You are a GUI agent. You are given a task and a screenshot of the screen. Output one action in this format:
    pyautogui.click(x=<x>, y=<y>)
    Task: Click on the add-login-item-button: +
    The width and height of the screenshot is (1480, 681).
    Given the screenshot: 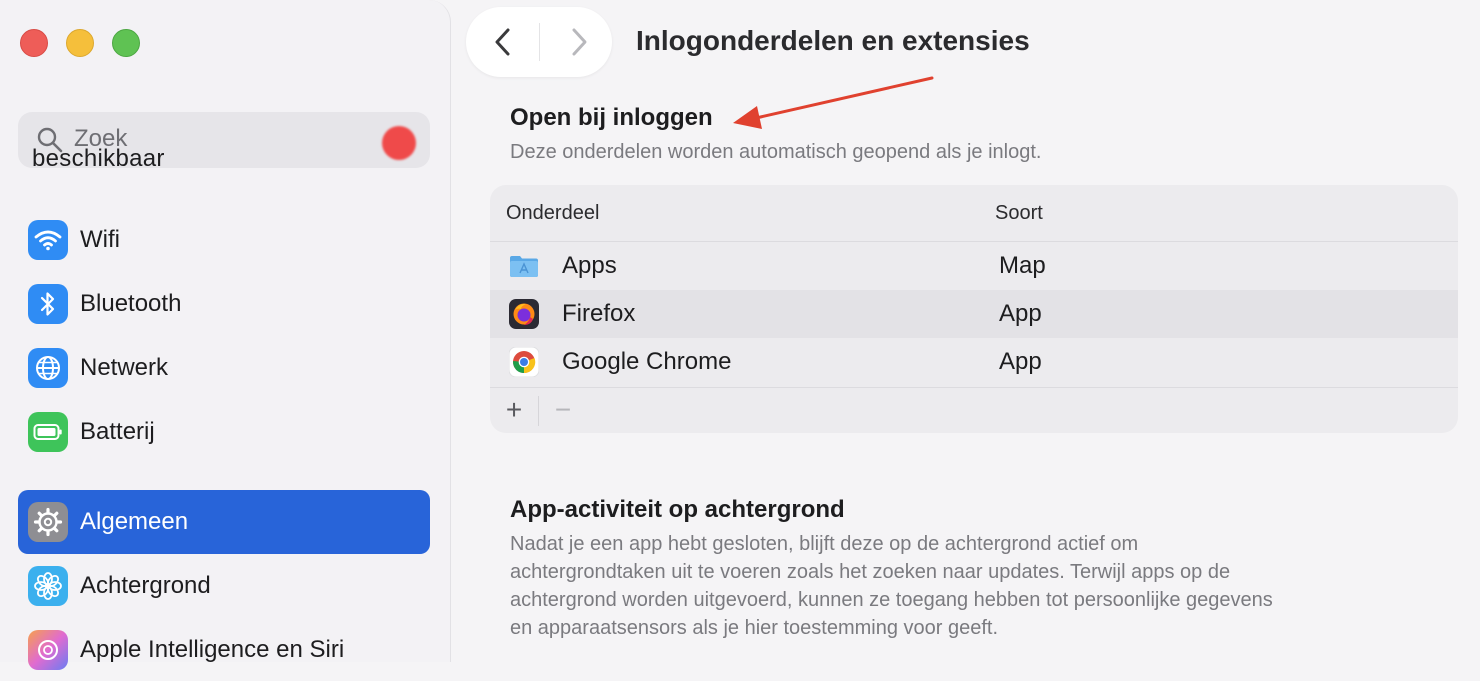 What is the action you would take?
    pyautogui.click(x=514, y=410)
    